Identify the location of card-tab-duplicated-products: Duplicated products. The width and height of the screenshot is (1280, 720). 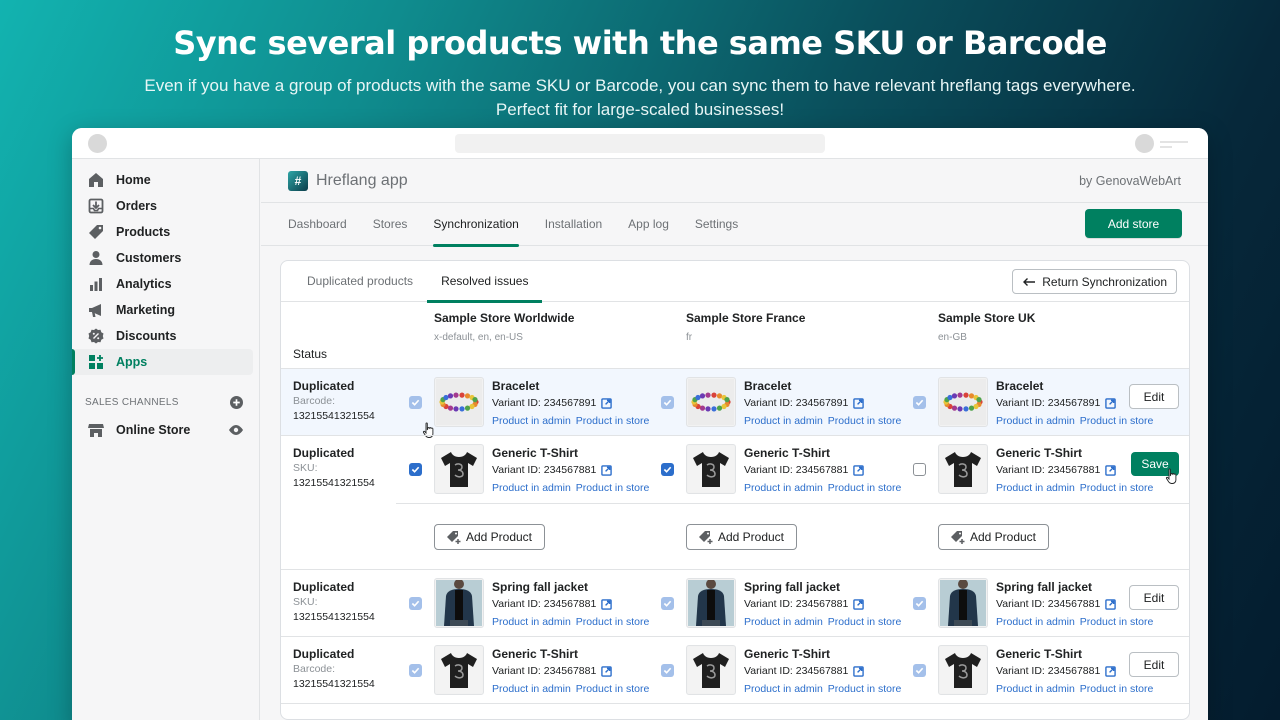
(360, 281).